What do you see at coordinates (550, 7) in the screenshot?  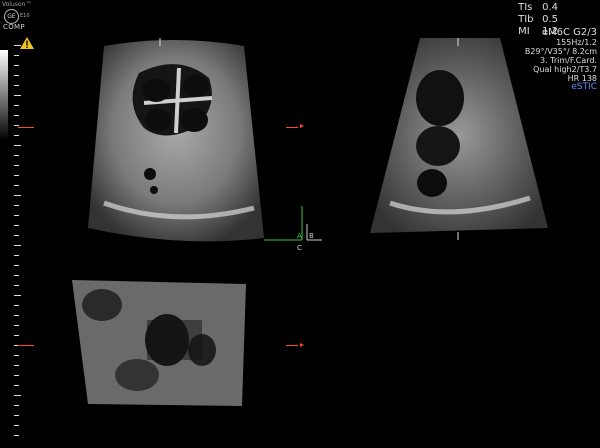 I see `index-value: 0.4` at bounding box center [550, 7].